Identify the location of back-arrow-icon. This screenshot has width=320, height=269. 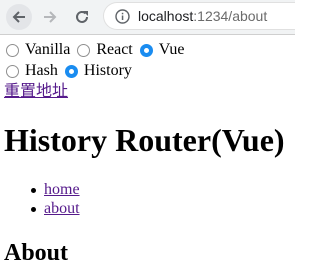
(18, 17).